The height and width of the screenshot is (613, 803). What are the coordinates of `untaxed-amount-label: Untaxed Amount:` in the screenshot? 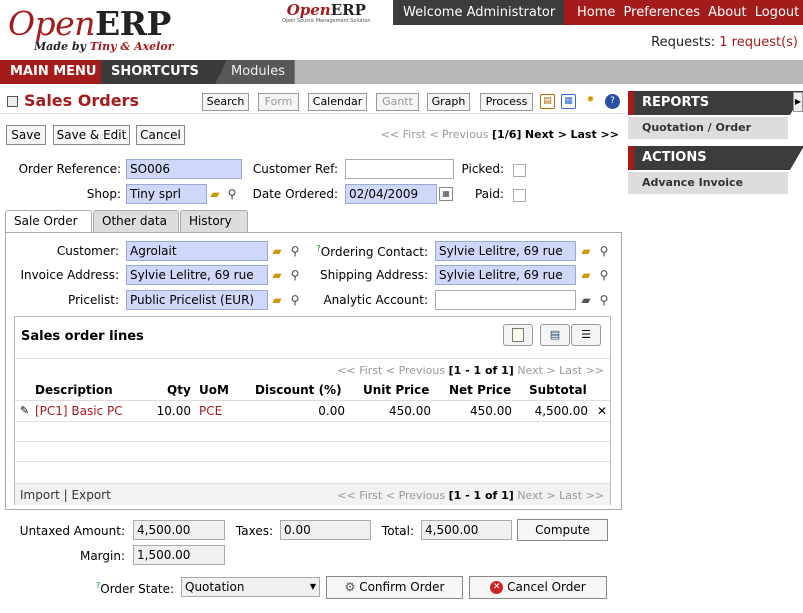 It's located at (72, 531).